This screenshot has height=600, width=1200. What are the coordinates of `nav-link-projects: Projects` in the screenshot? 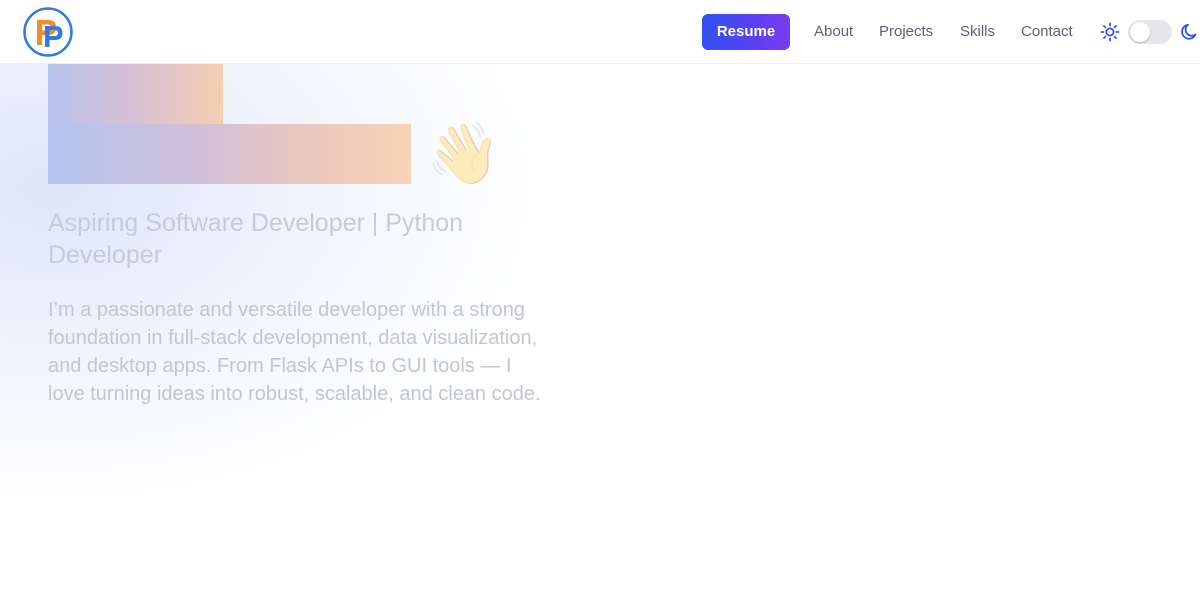 It's located at (906, 32).